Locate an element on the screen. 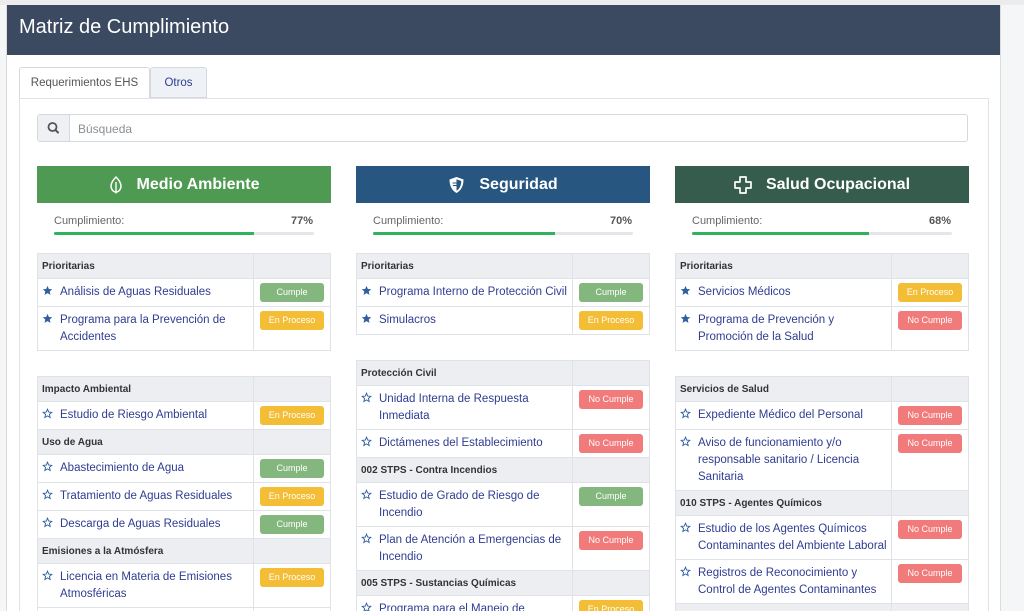  requirement-link: Unidad Interna de Respuesta Inmediata is located at coordinates (454, 407).